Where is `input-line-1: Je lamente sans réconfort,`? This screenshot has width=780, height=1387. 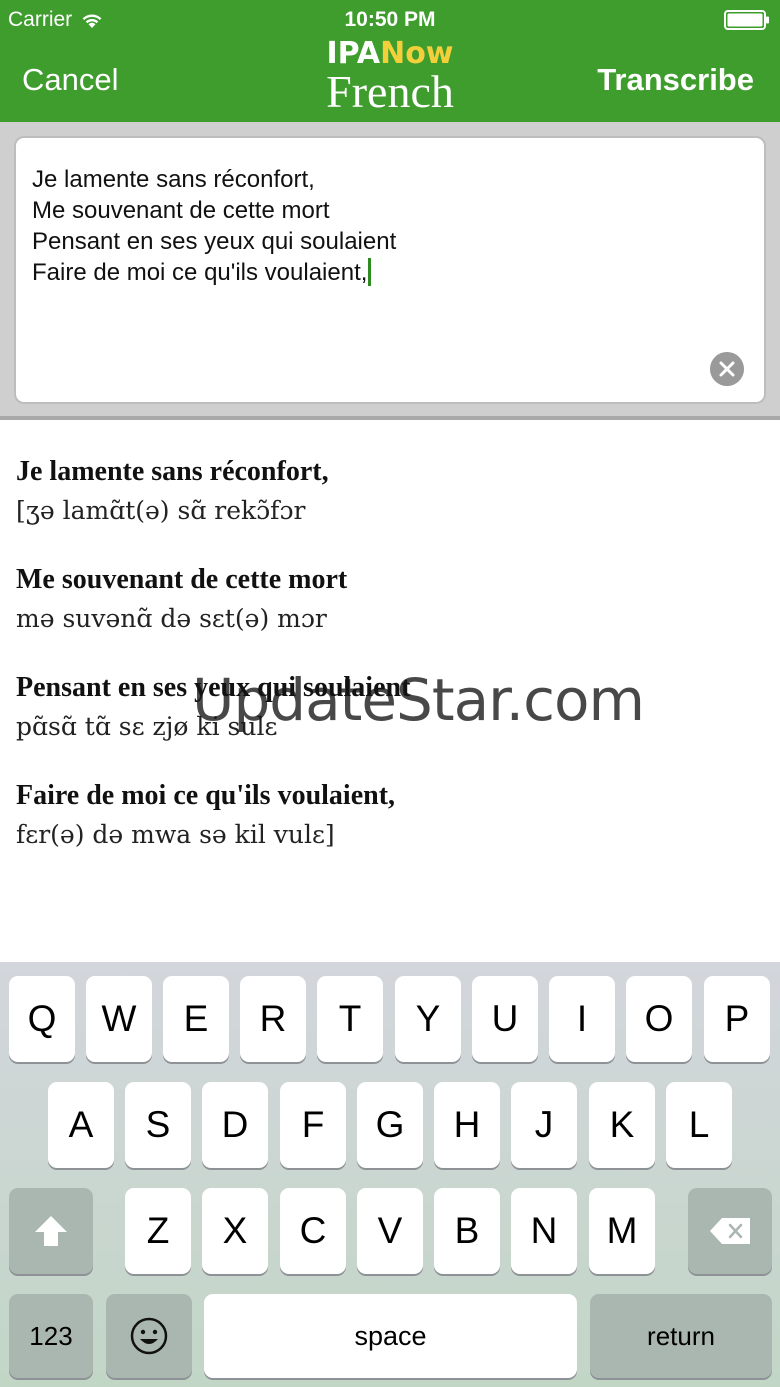 input-line-1: Je lamente sans réconfort, is located at coordinates (173, 179).